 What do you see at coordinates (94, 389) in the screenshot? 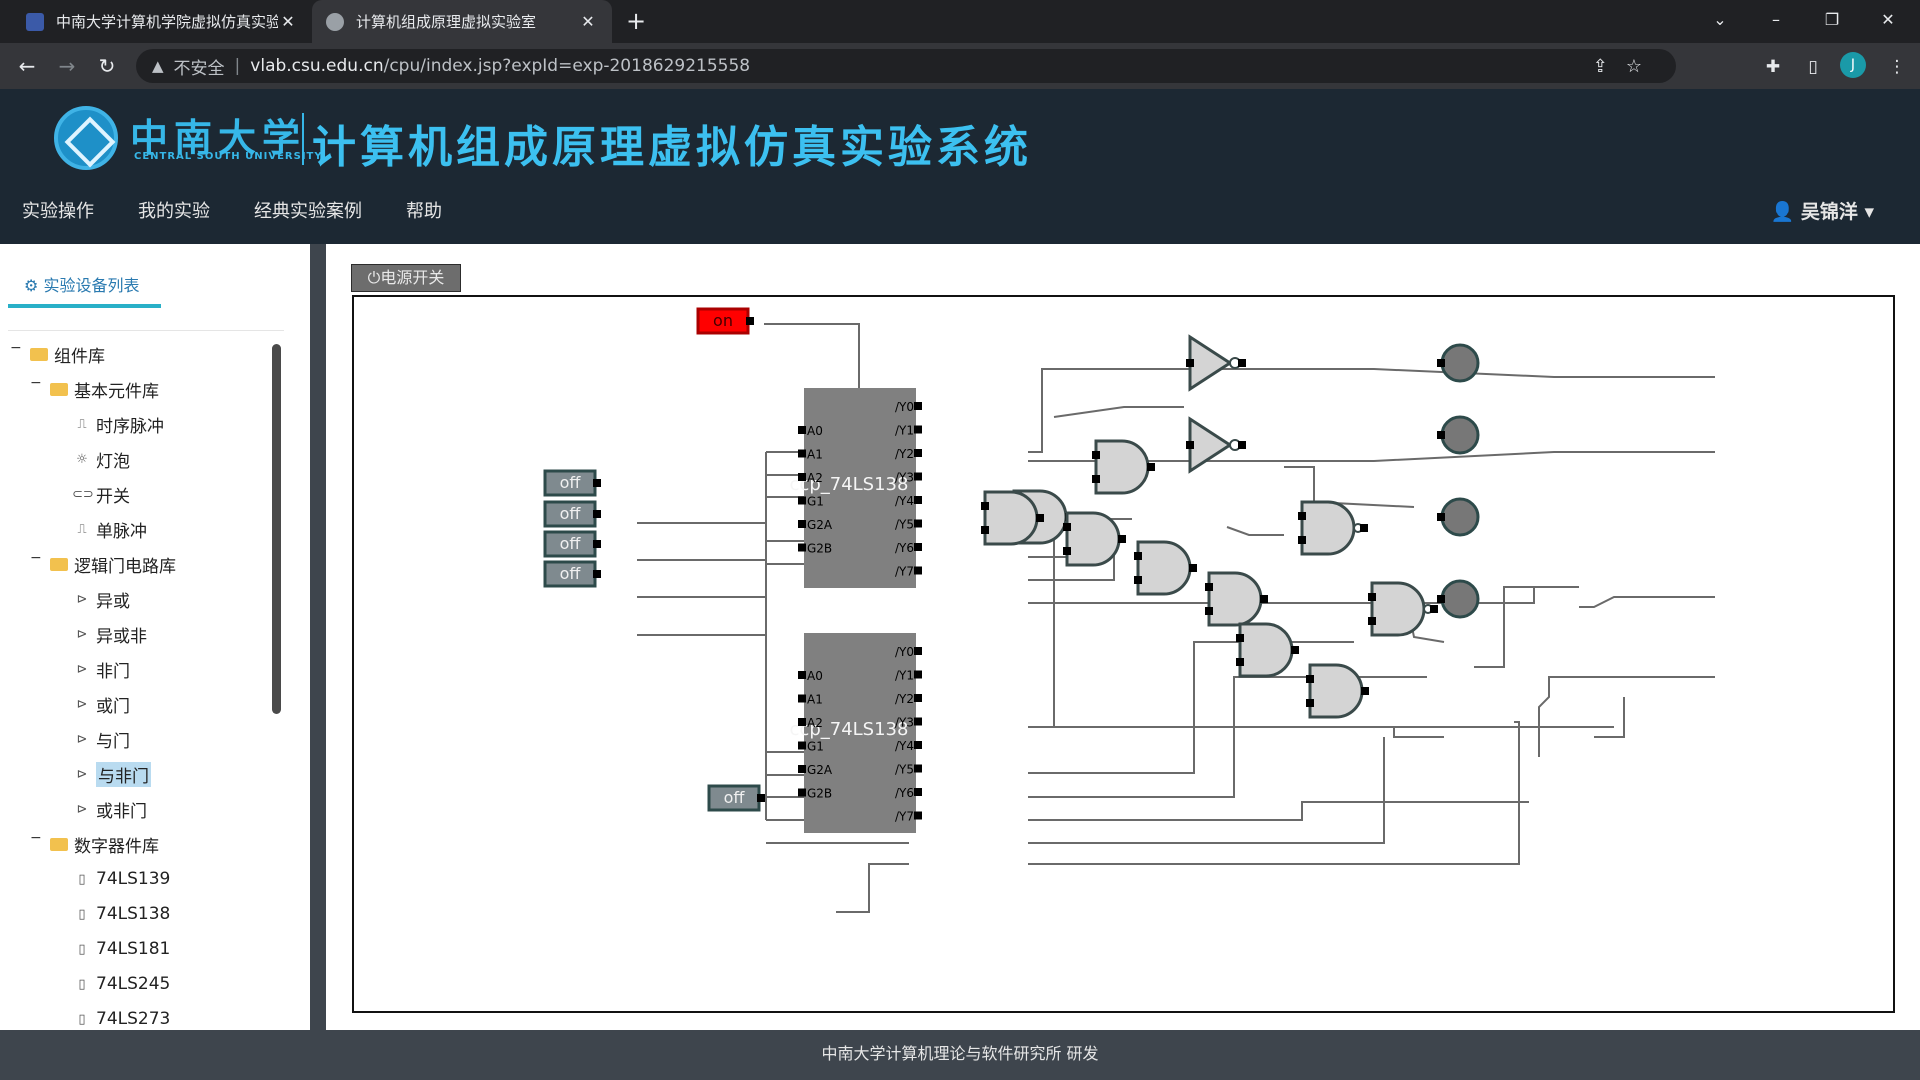
I see `tree-folder: − 基本元件库` at bounding box center [94, 389].